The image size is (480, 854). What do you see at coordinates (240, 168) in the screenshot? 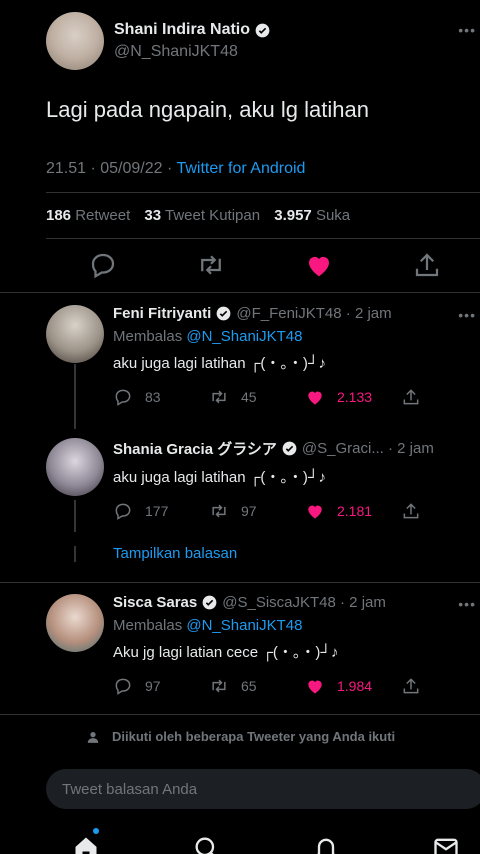
I see `tweet-source: Twitter for Android` at bounding box center [240, 168].